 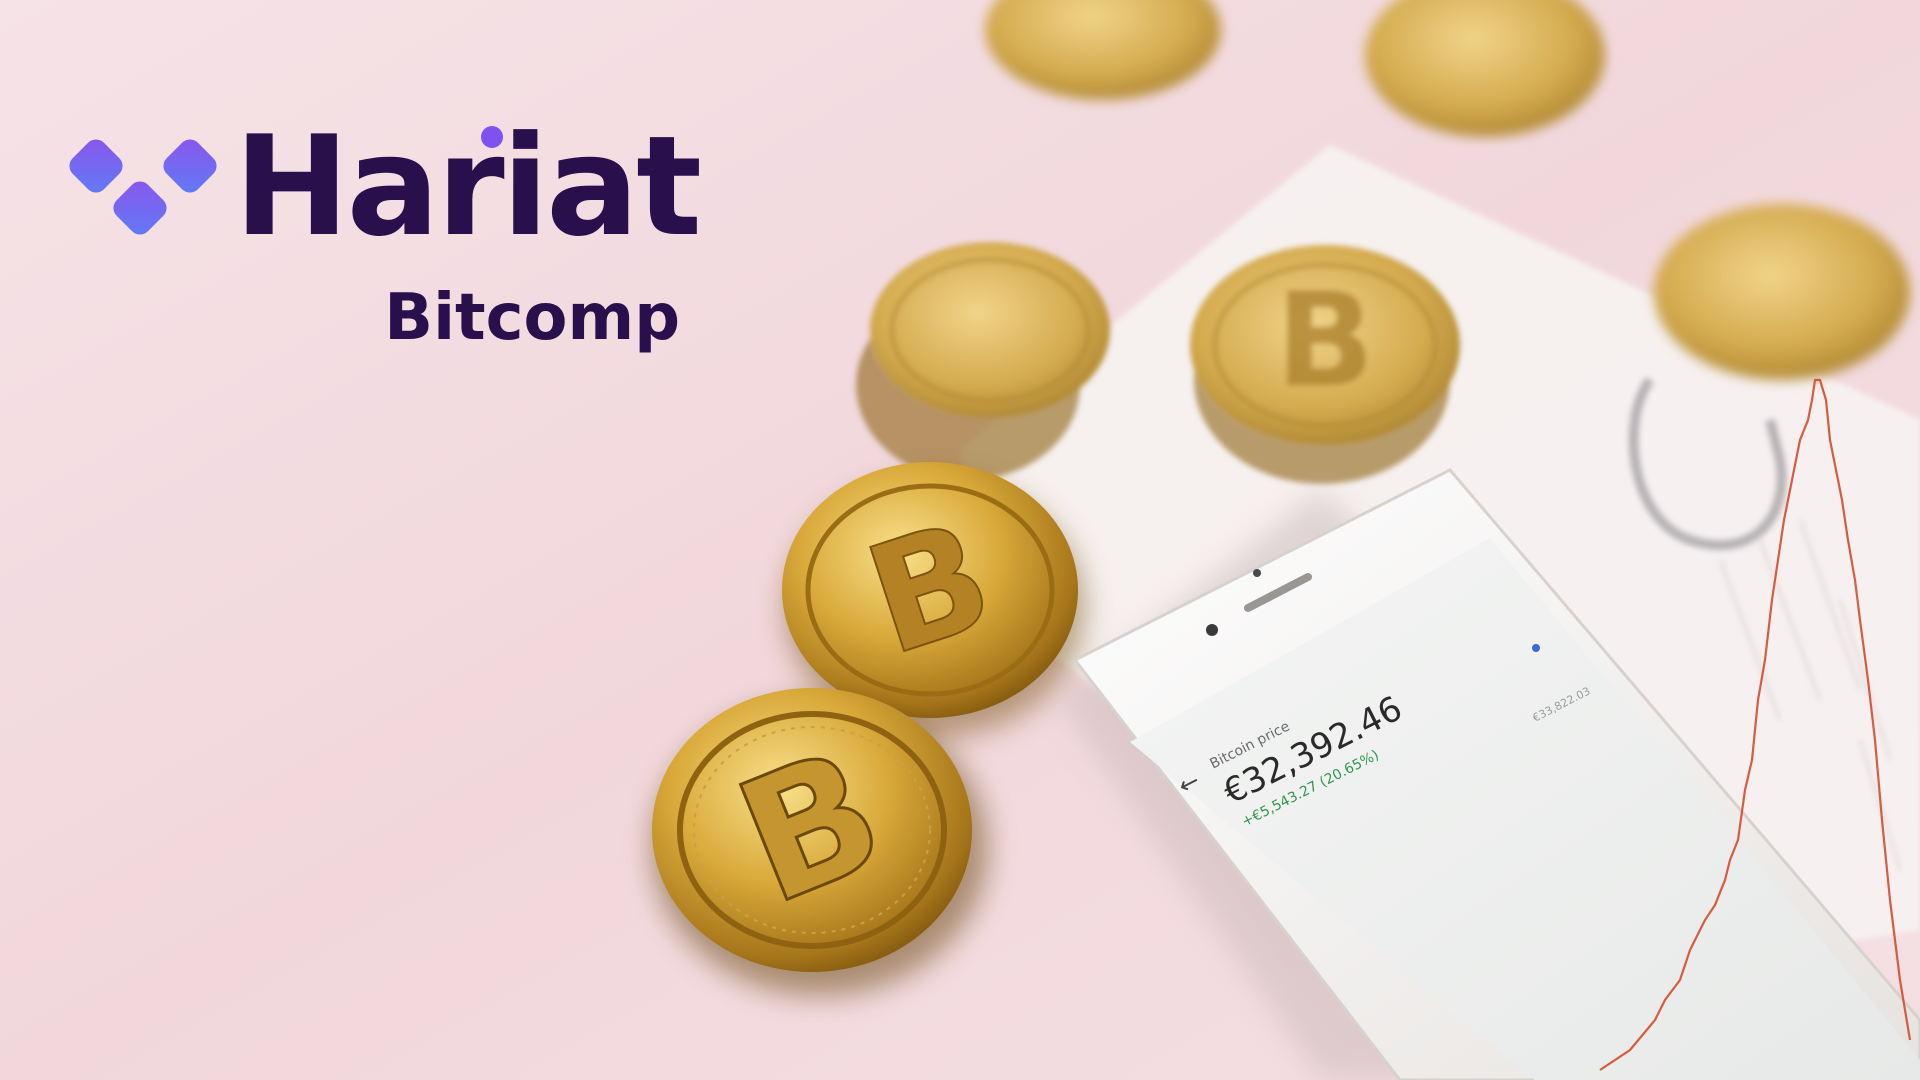 What do you see at coordinates (1324, 340) in the screenshot?
I see `svg-text: B` at bounding box center [1324, 340].